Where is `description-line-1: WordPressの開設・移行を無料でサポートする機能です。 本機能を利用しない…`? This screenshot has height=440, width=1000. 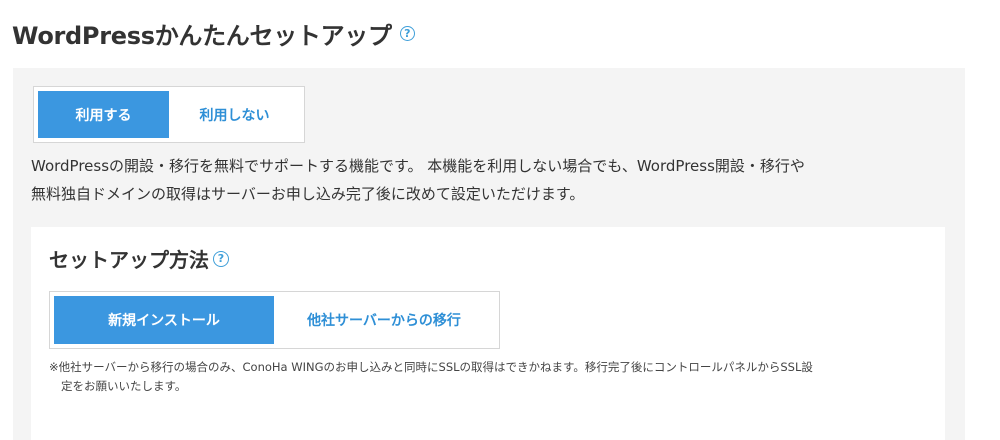 description-line-1: WordPressの開設・移行を無料でサポートする機能です。 本機能を利用しない… is located at coordinates (418, 166).